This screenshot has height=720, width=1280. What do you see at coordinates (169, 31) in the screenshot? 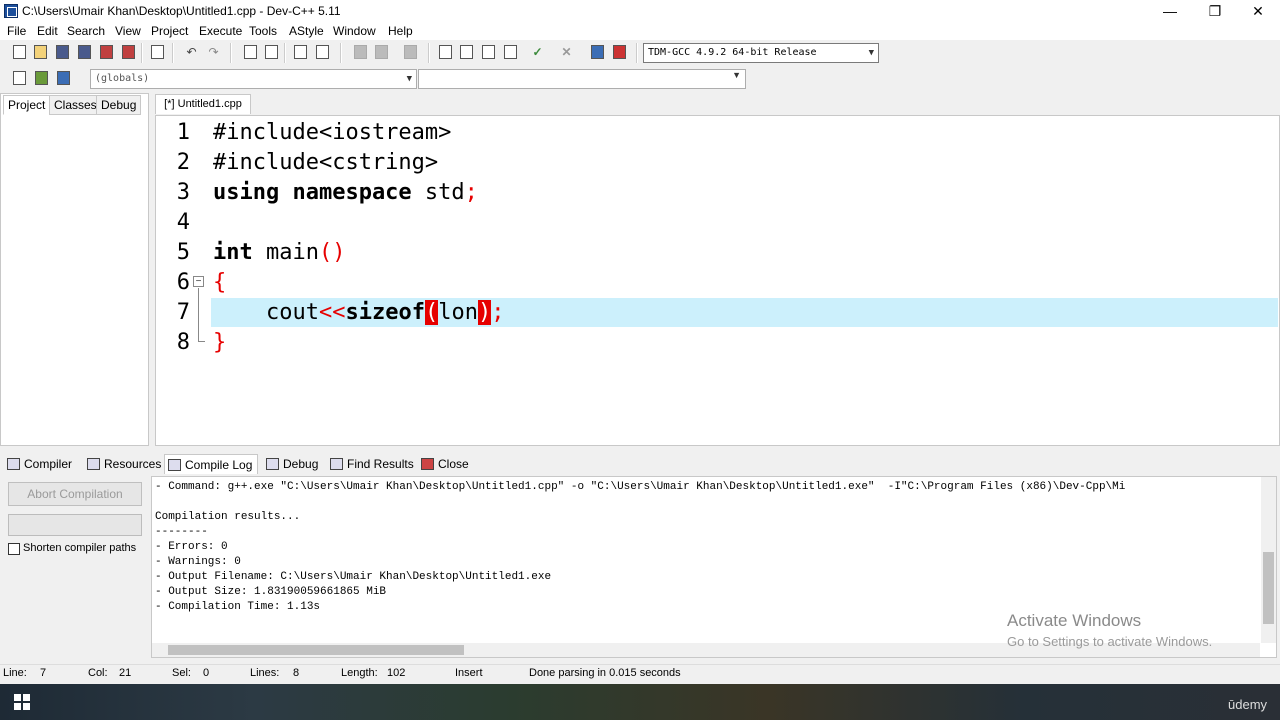
I see `menu-project: Project` at bounding box center [169, 31].